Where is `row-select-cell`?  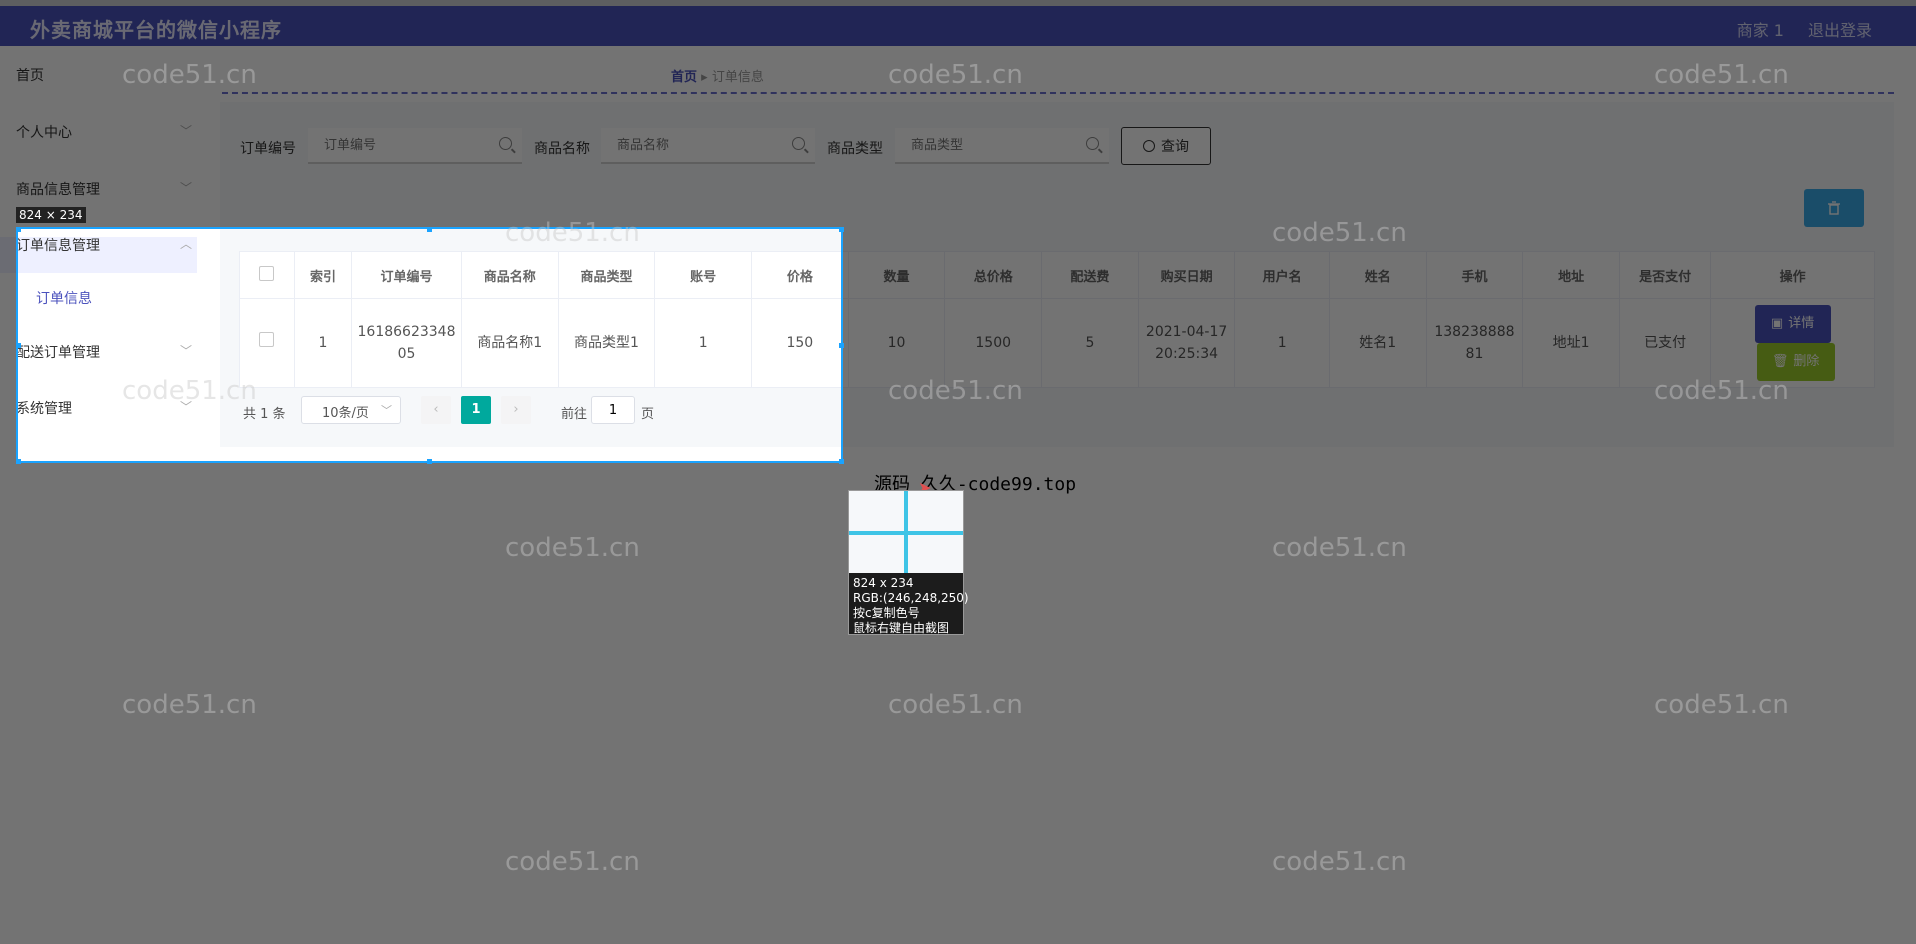
row-select-cell is located at coordinates (267, 343).